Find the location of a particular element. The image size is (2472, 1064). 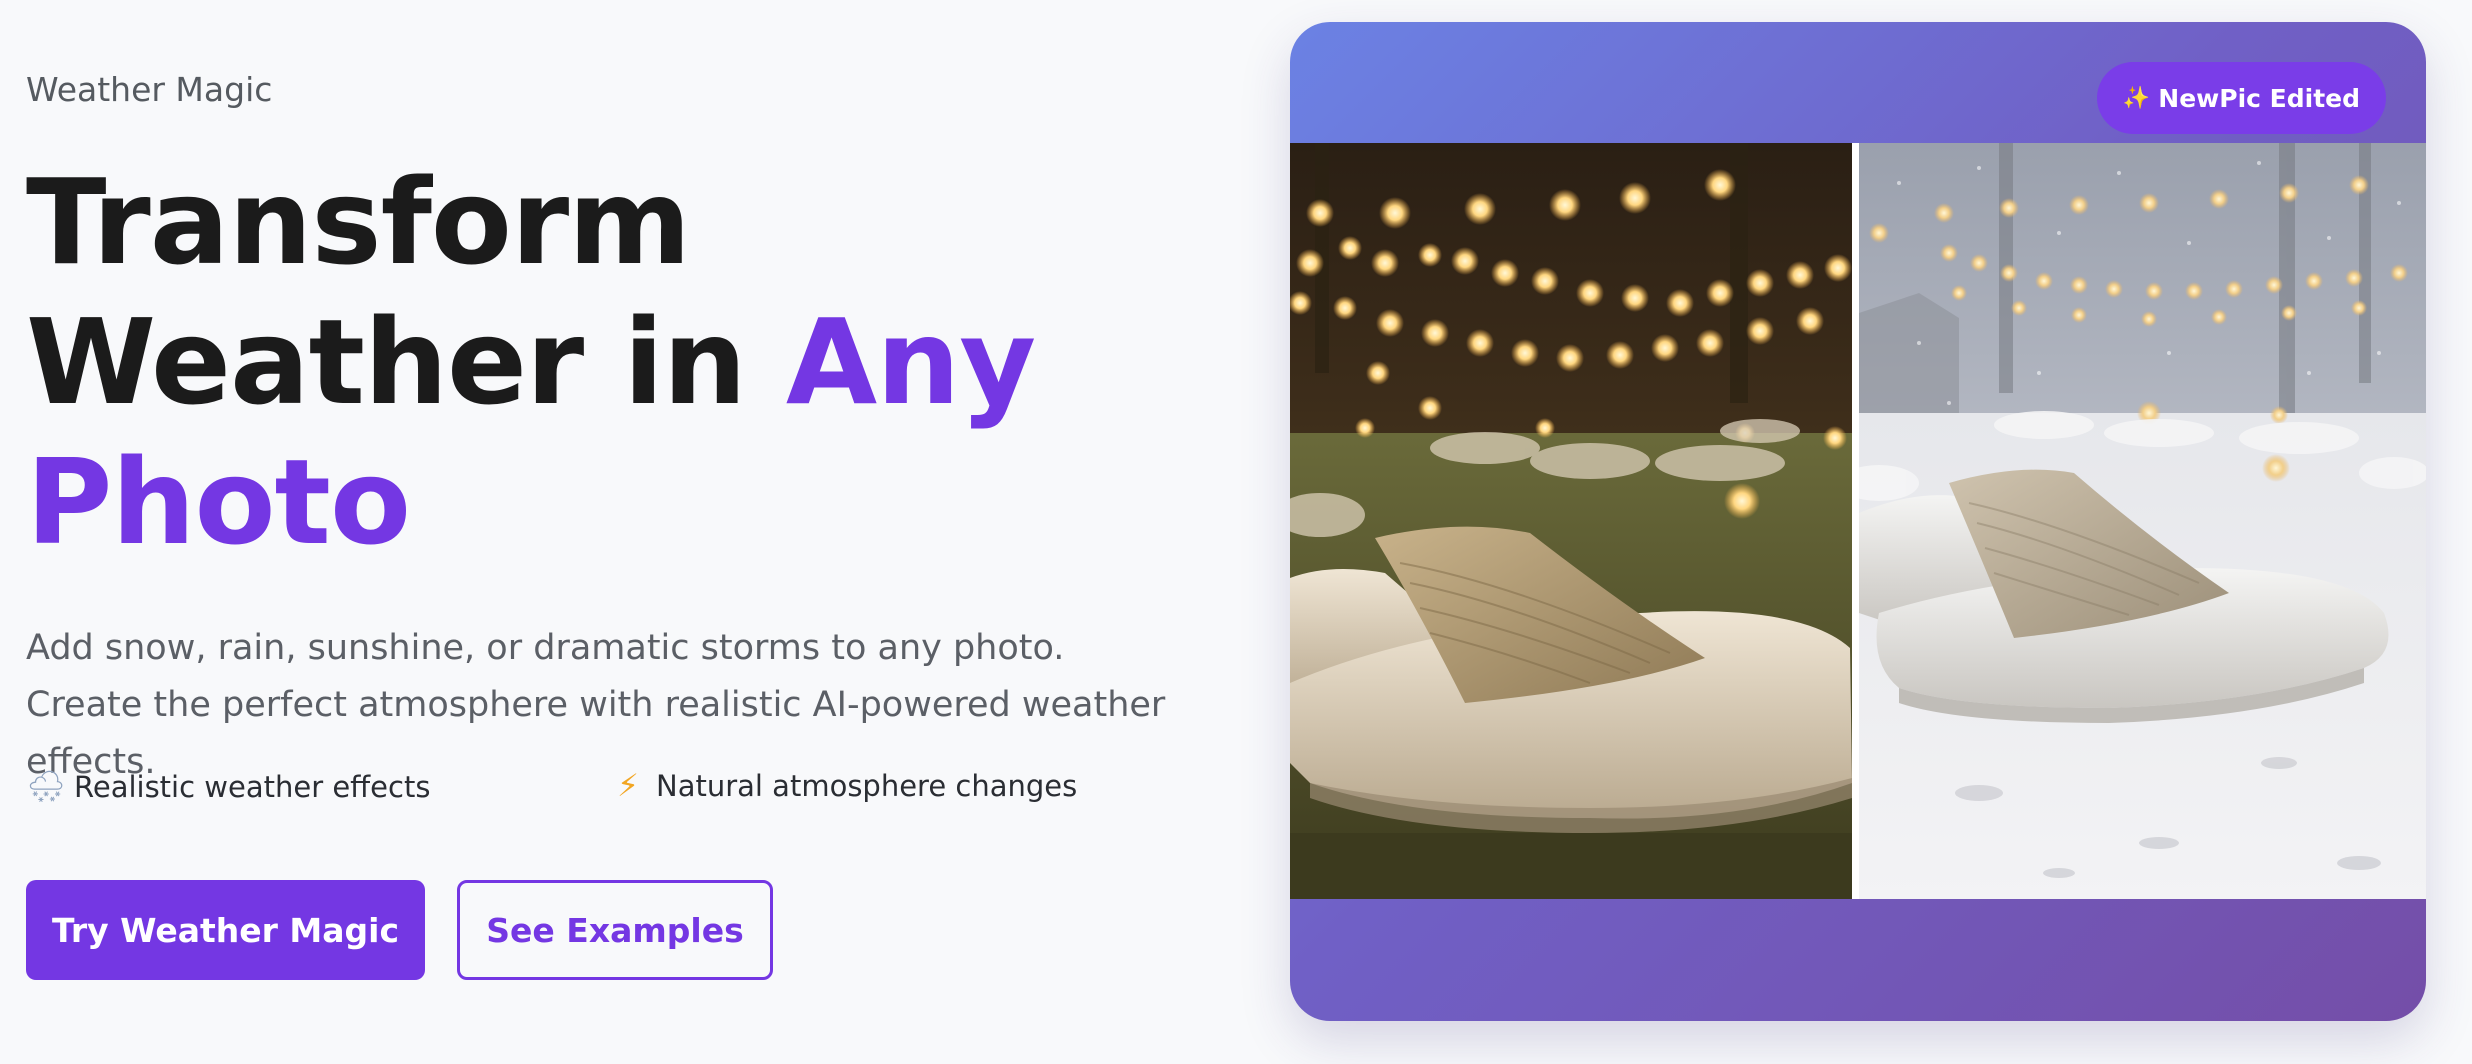

before-after-divider is located at coordinates (1855, 521).